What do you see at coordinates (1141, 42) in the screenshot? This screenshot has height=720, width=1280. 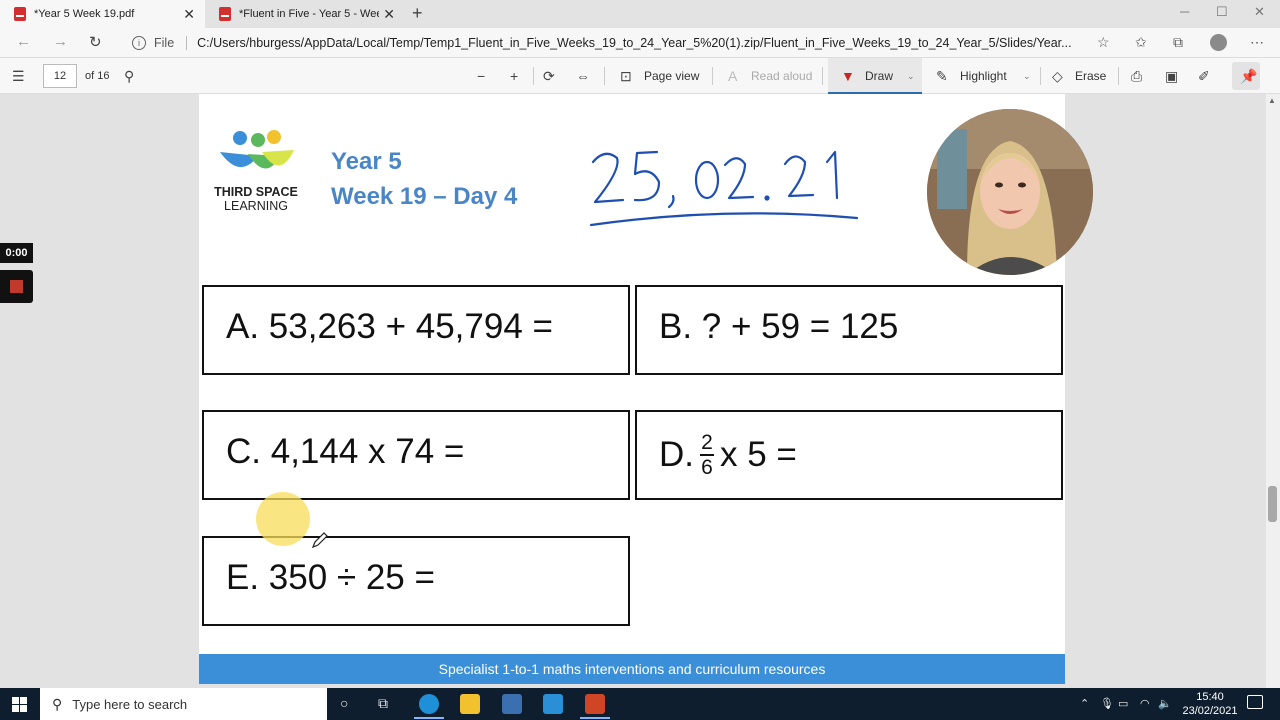 I see `favorites-icon: ✩` at bounding box center [1141, 42].